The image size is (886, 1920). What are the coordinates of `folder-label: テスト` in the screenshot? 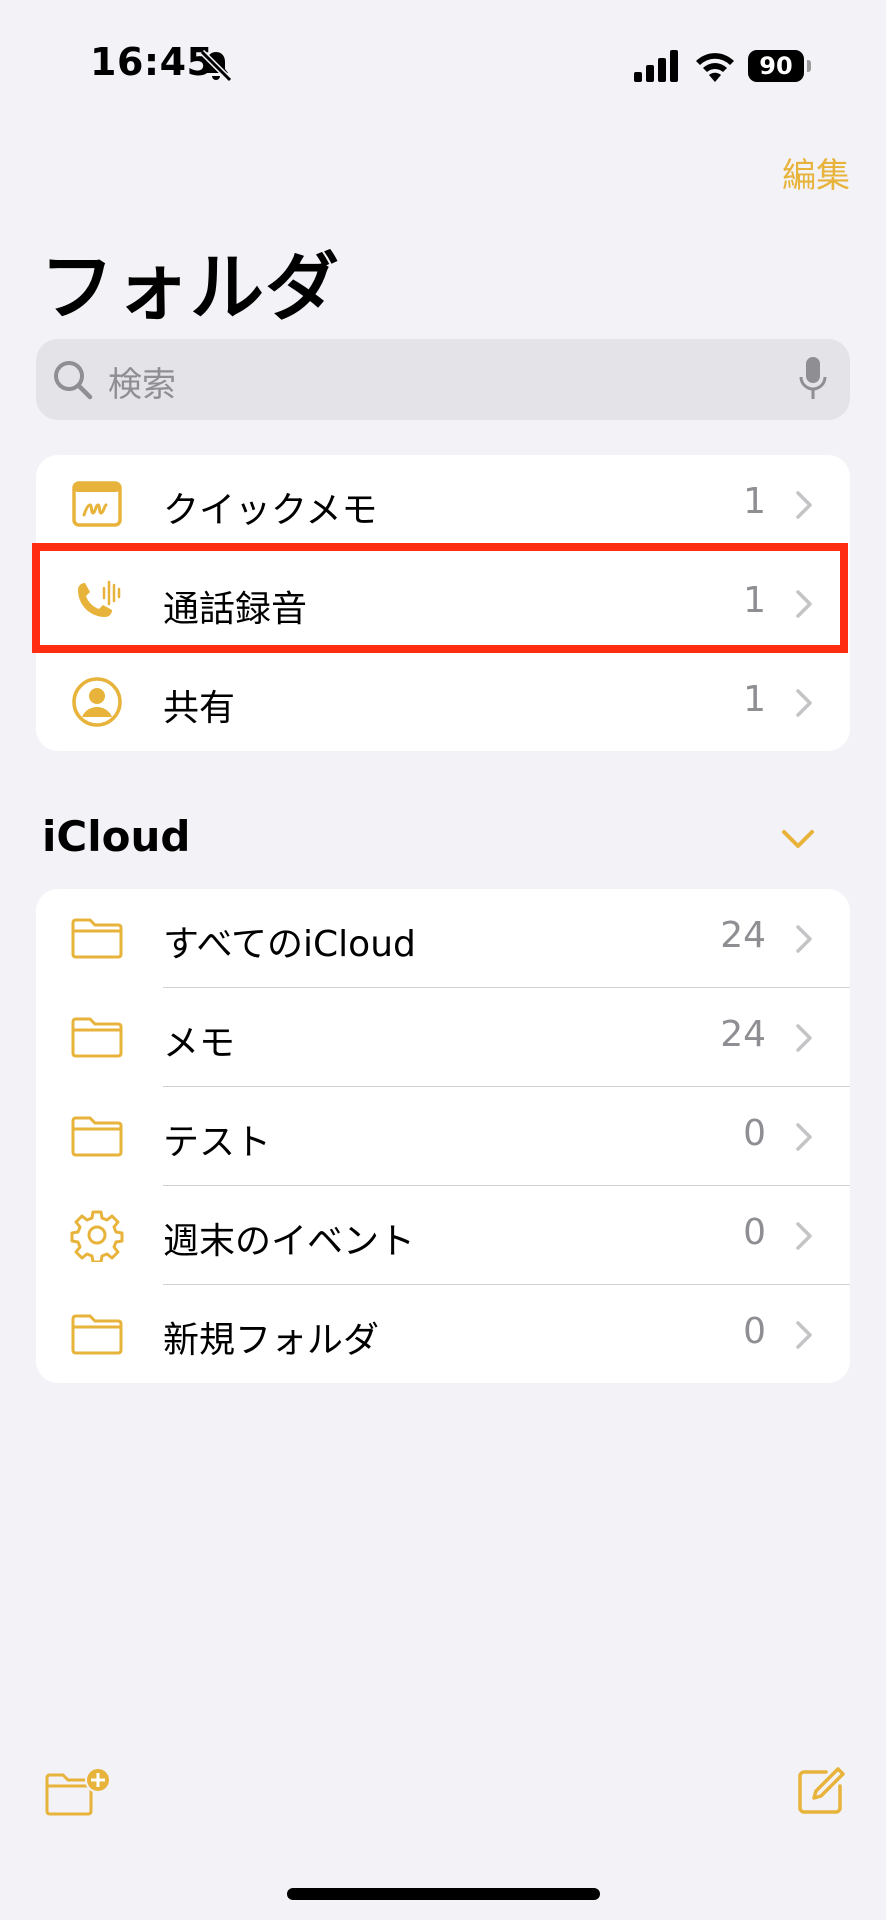 It's located at (217, 1142).